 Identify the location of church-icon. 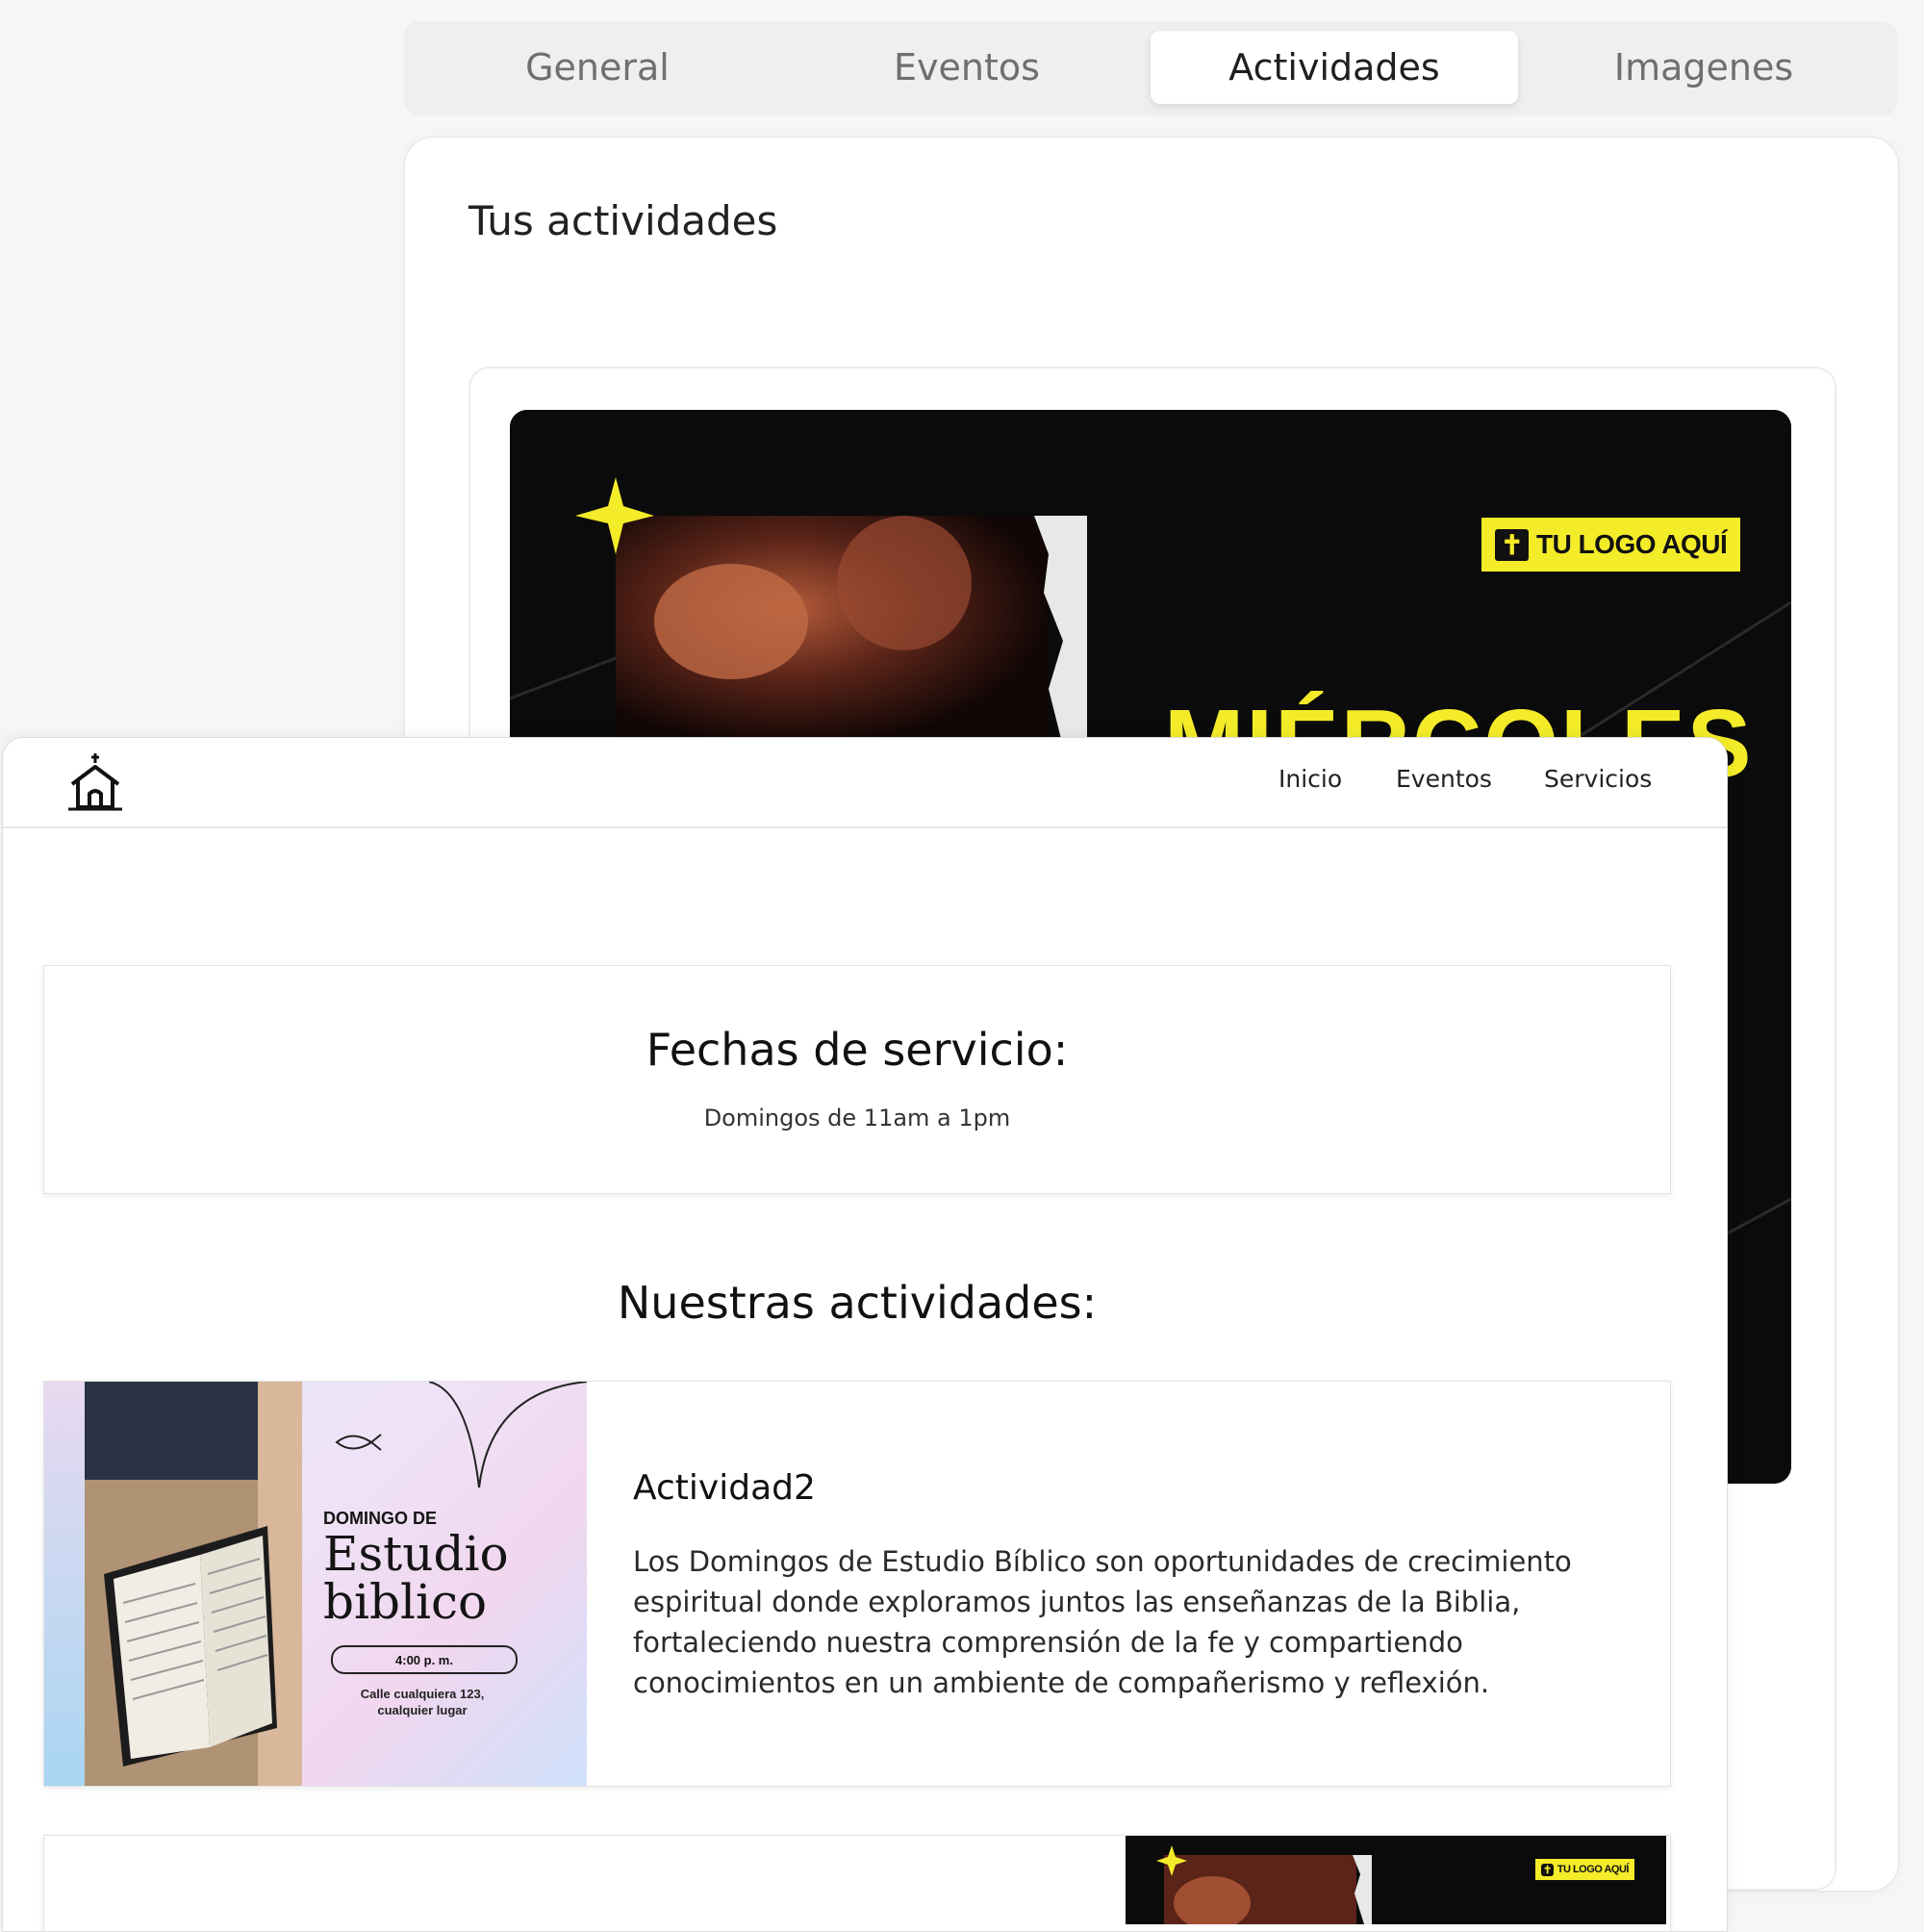
(95, 782).